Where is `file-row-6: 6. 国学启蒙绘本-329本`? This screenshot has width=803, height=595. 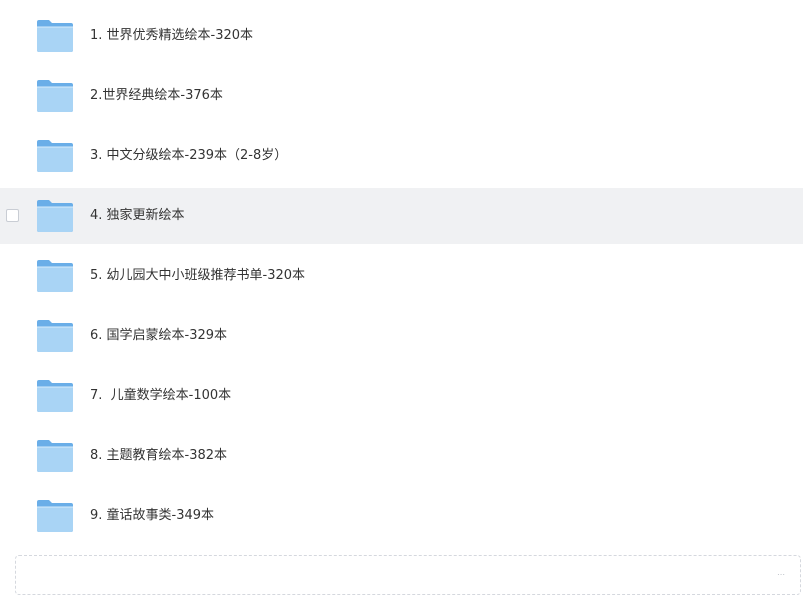 file-row-6: 6. 国学启蒙绘本-329本 is located at coordinates (401, 336).